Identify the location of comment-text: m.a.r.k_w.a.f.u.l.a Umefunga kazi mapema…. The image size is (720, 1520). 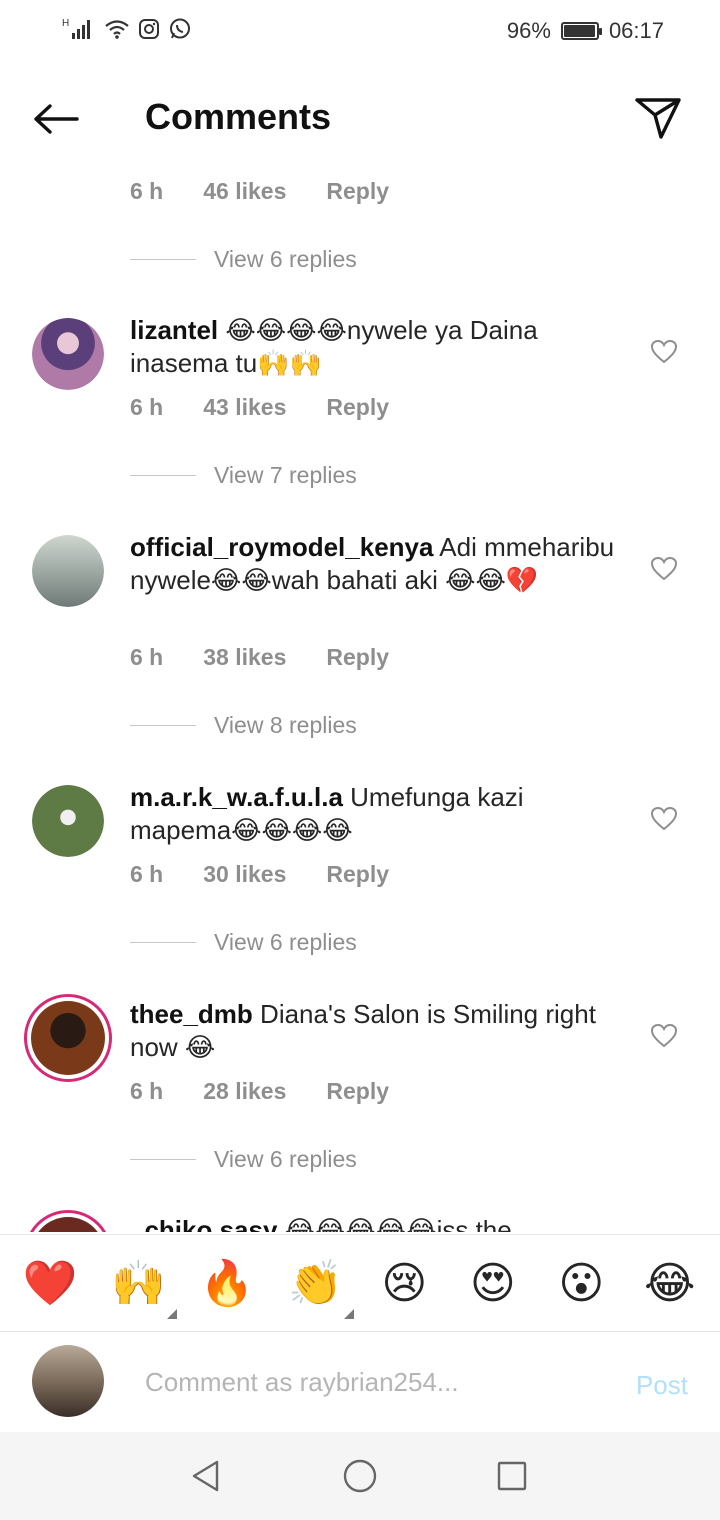
(380, 814).